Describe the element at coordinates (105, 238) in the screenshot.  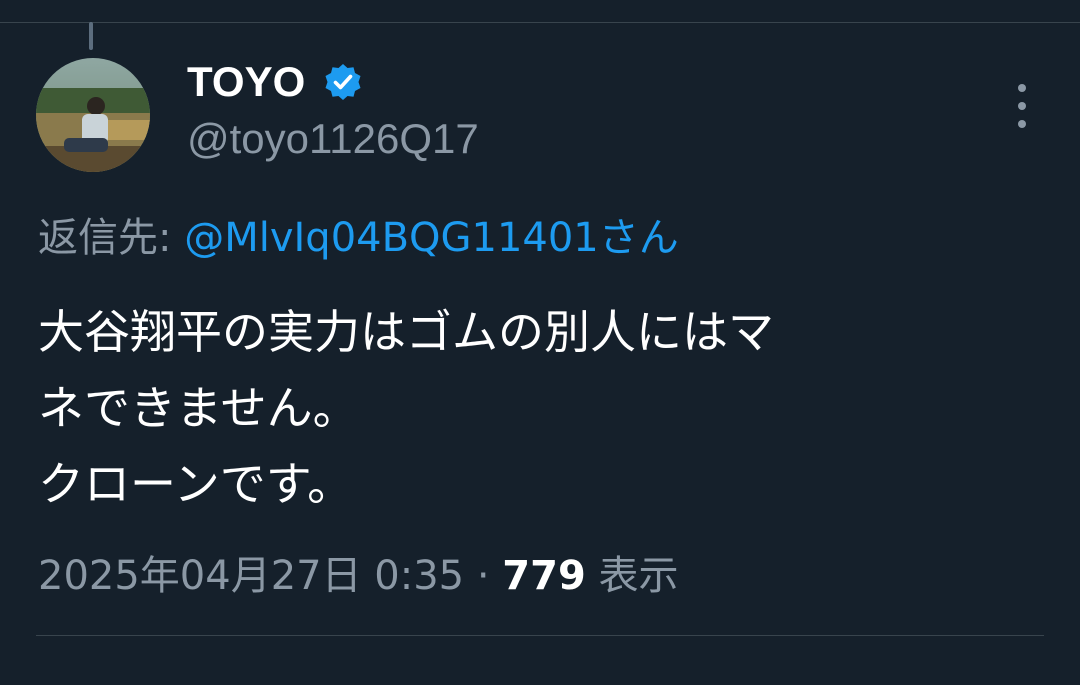
I see `reply-prefix: 返信先:` at that location.